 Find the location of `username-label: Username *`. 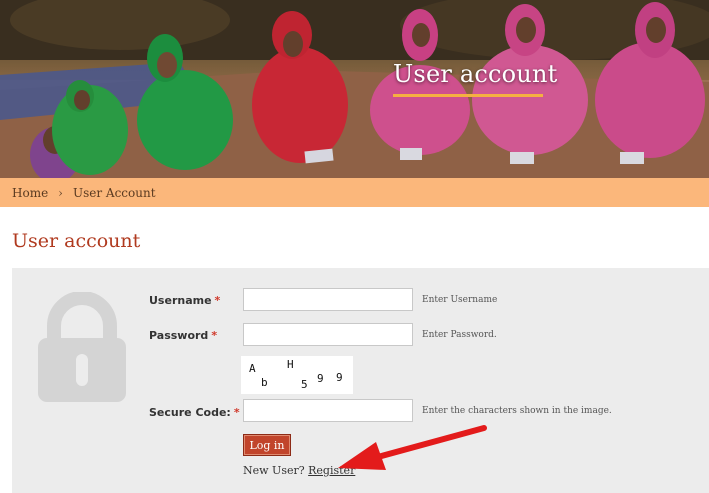

username-label: Username * is located at coordinates (185, 300).